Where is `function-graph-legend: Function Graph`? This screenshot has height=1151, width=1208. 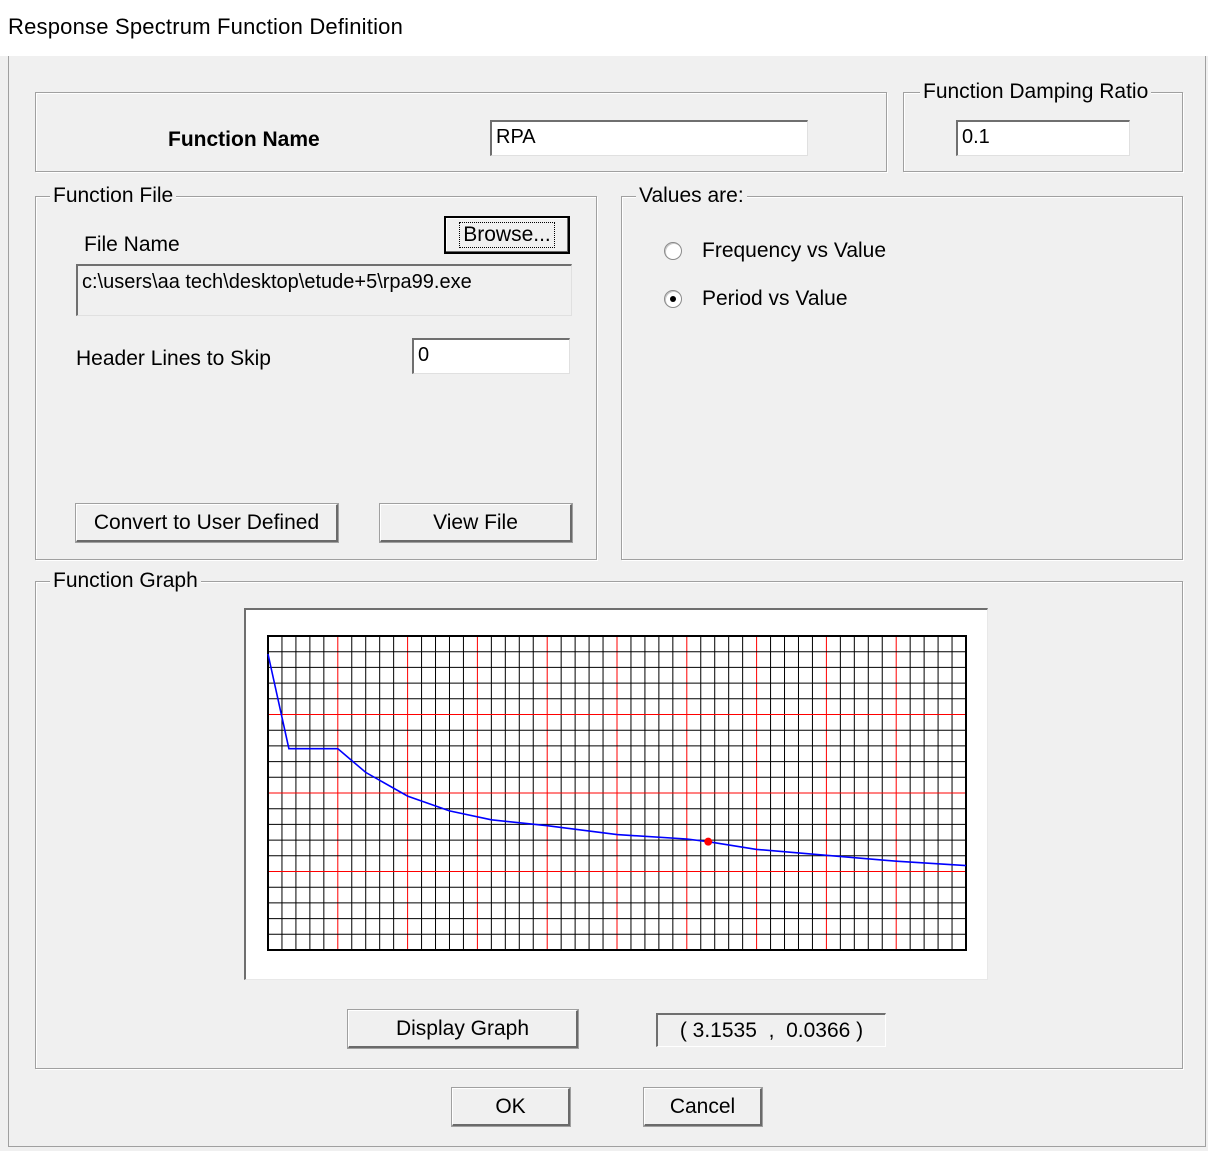 function-graph-legend: Function Graph is located at coordinates (125, 581).